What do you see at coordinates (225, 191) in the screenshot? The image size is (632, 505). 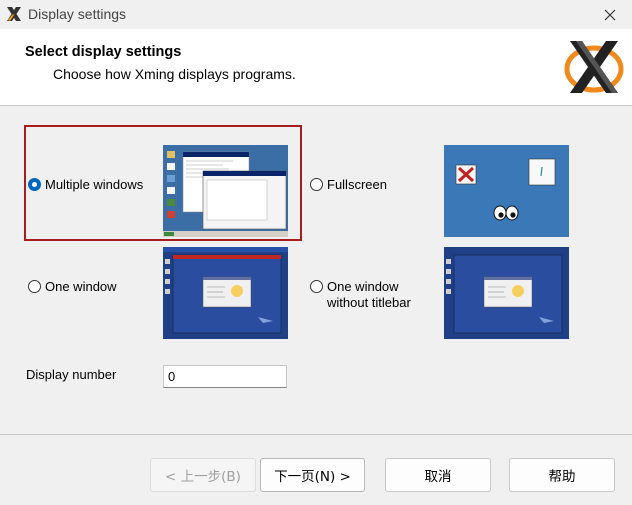 I see `preview-multiple-windows` at bounding box center [225, 191].